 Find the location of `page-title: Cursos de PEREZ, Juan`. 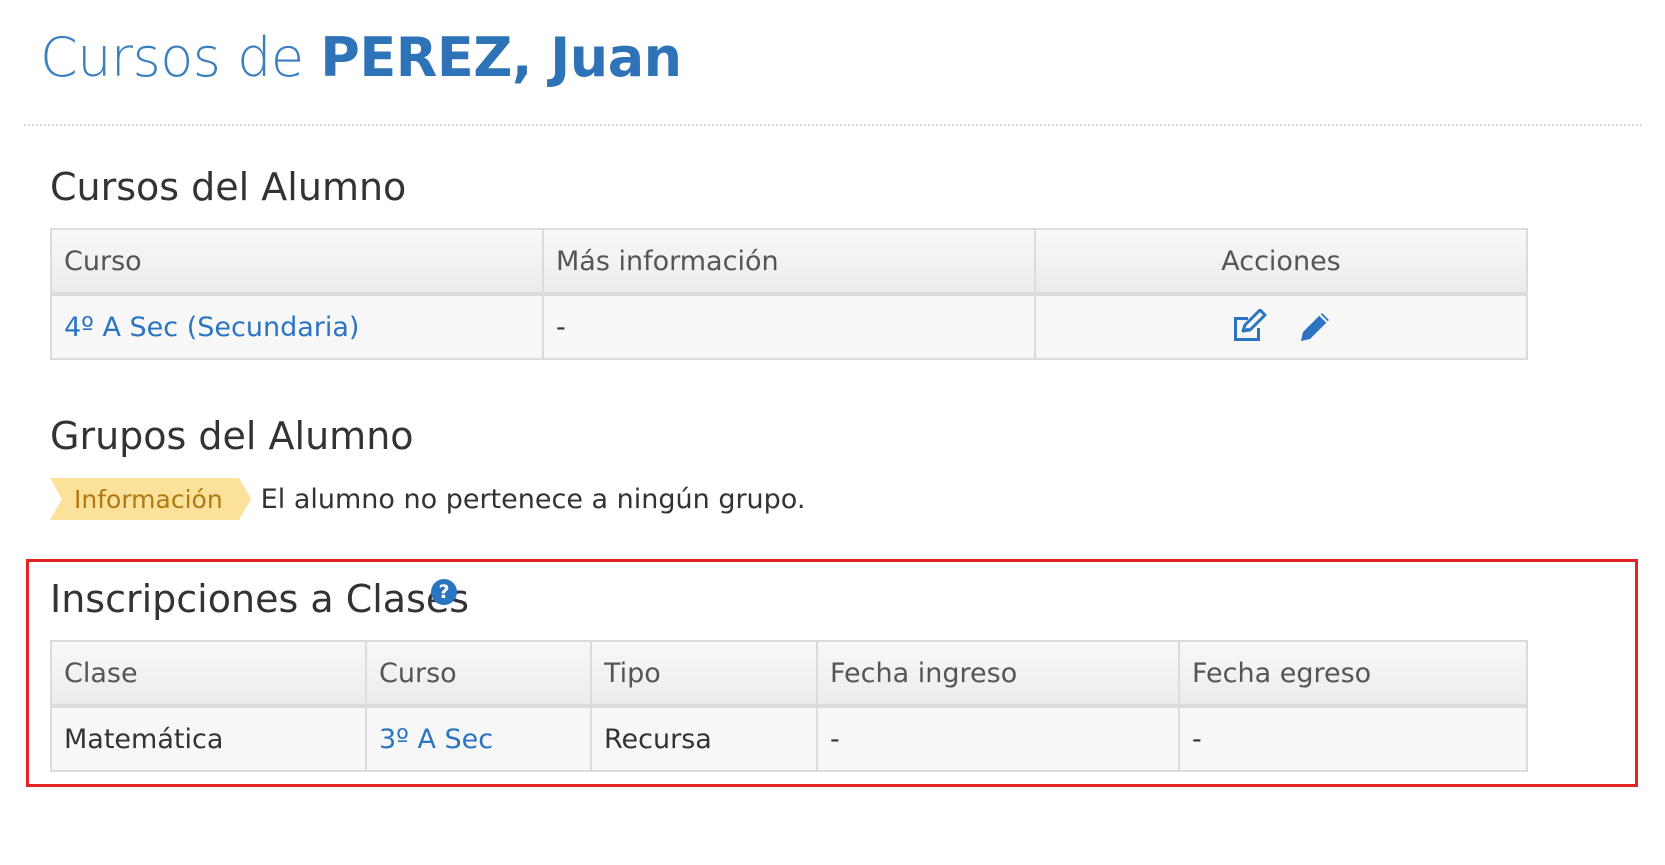

page-title: Cursos de PEREZ, Juan is located at coordinates (361, 57).